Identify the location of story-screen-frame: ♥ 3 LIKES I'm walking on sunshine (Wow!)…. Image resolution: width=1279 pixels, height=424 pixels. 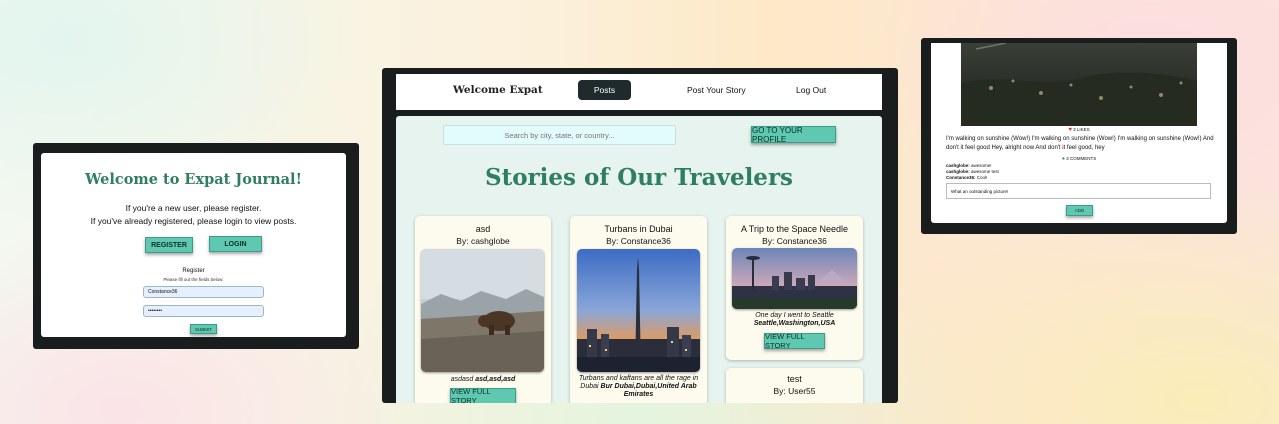
(1079, 136).